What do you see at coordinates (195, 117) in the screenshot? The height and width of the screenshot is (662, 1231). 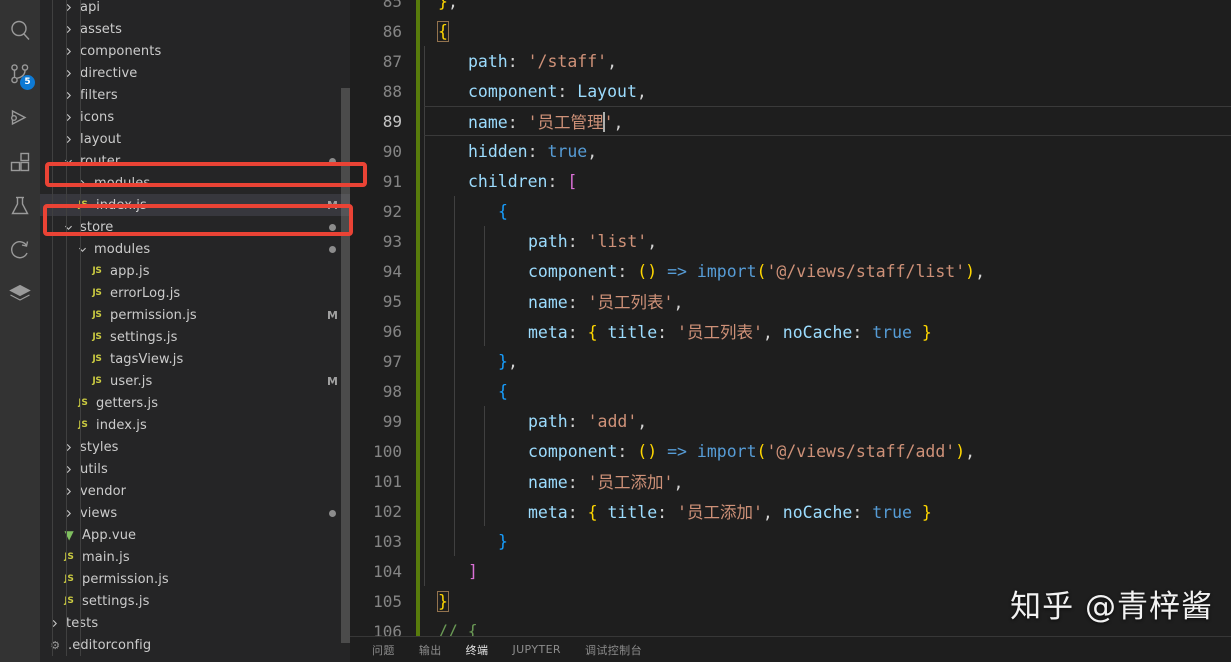 I see `tree-item-icons: icons` at bounding box center [195, 117].